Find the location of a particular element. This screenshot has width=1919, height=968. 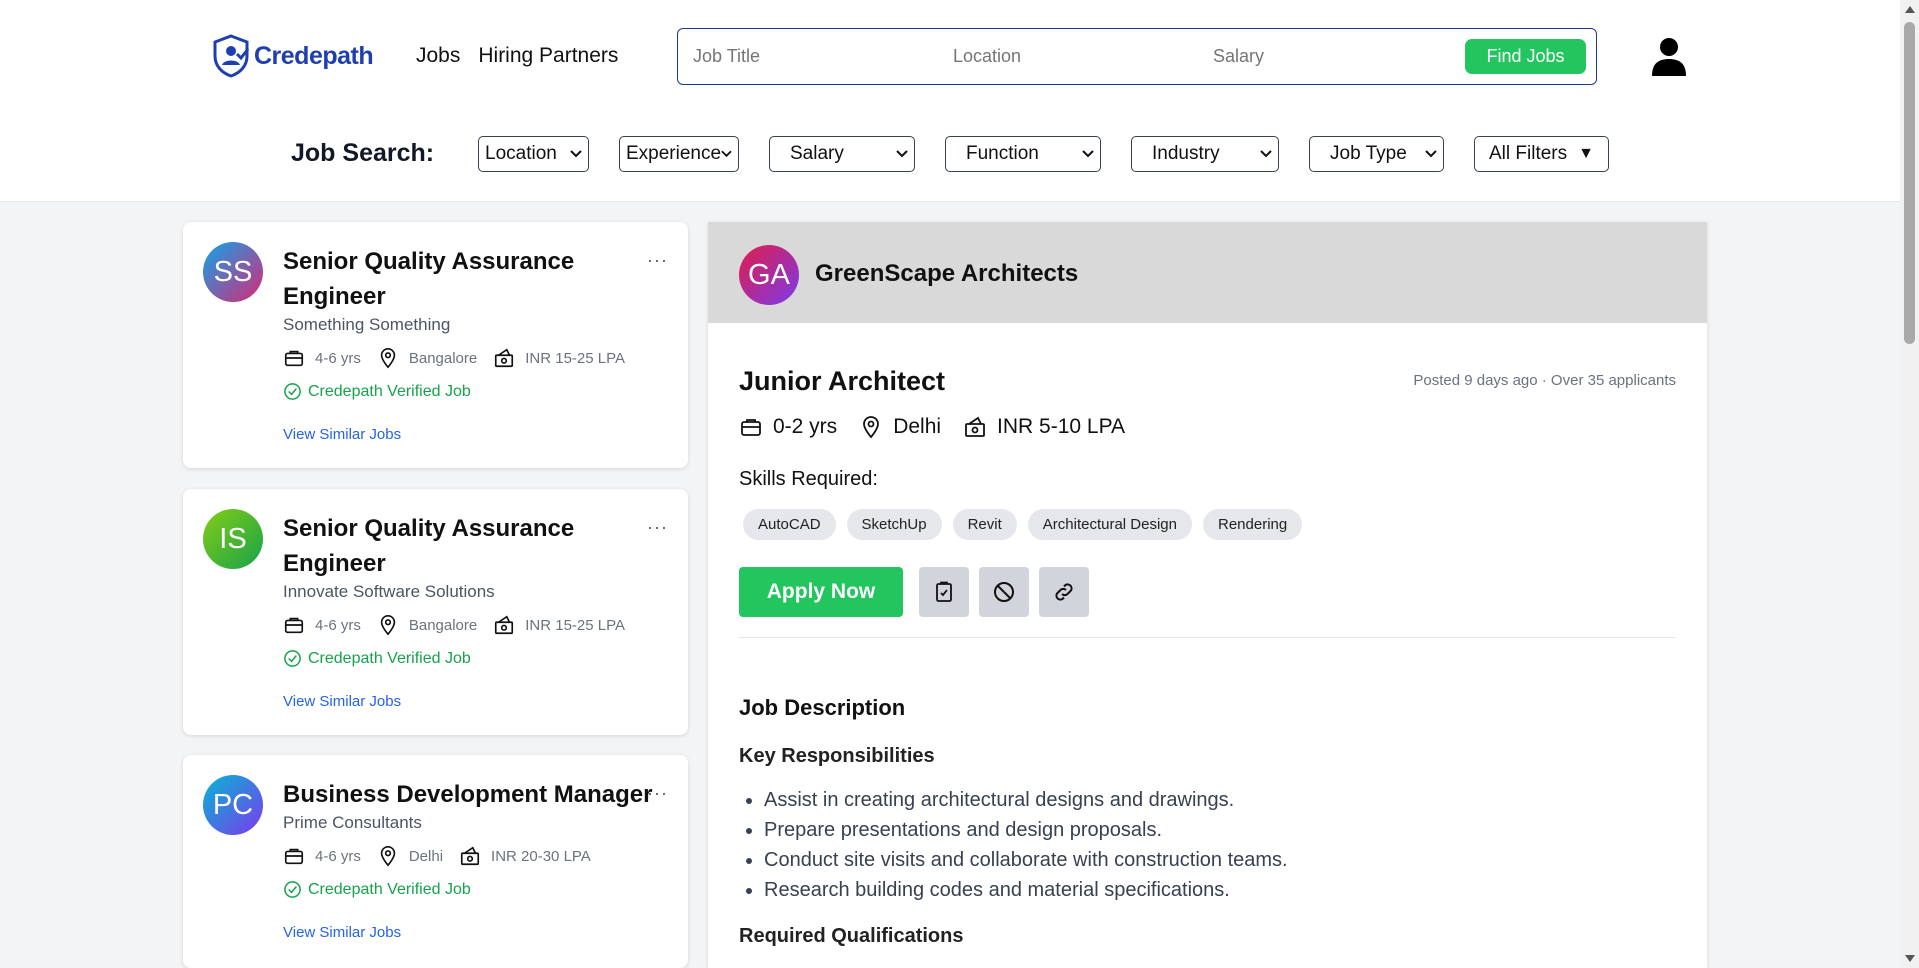

location-filter: Location is located at coordinates (533, 154).